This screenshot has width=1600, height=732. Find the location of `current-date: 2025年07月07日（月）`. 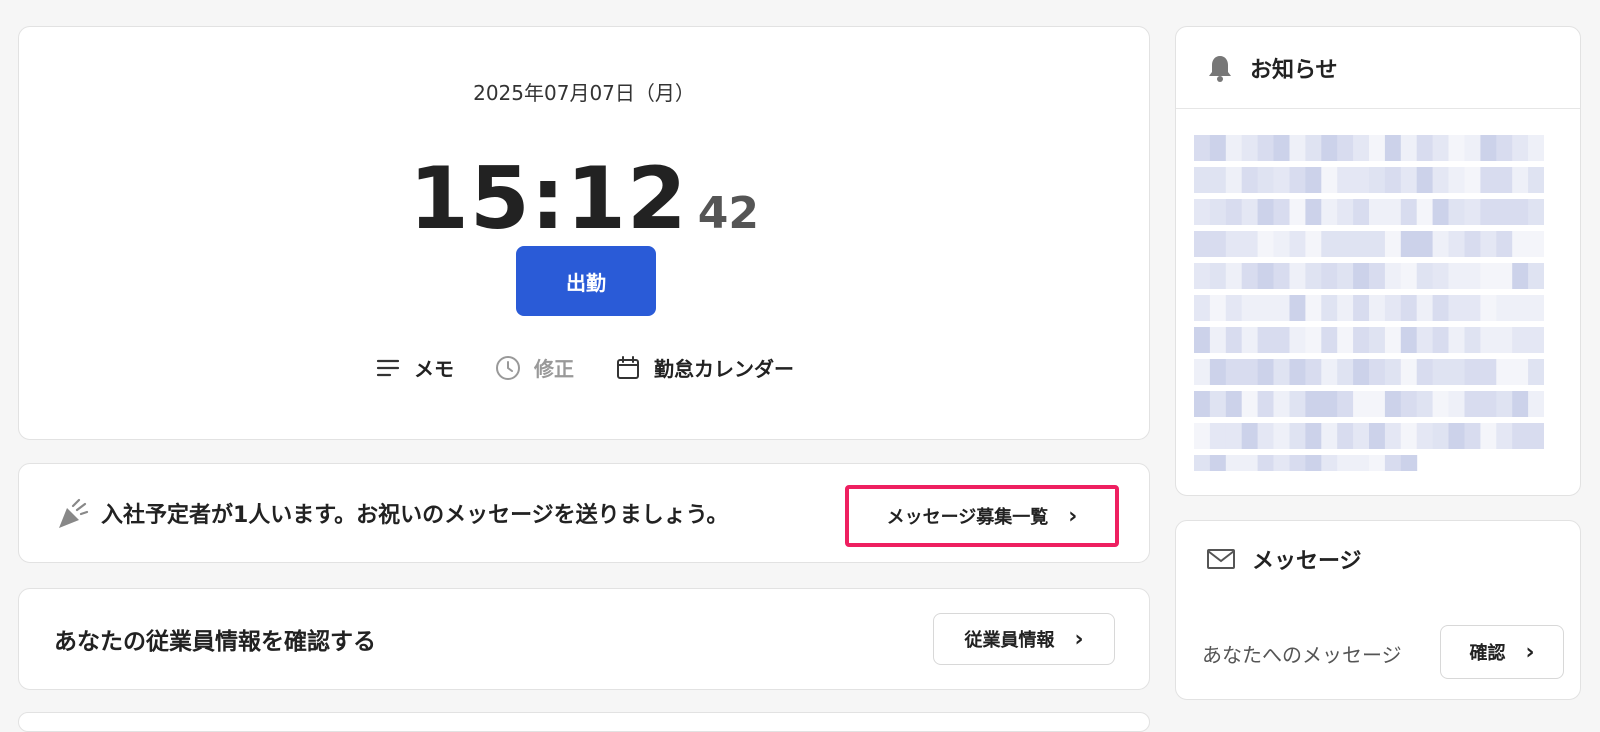

current-date: 2025年07月07日（月） is located at coordinates (584, 93).